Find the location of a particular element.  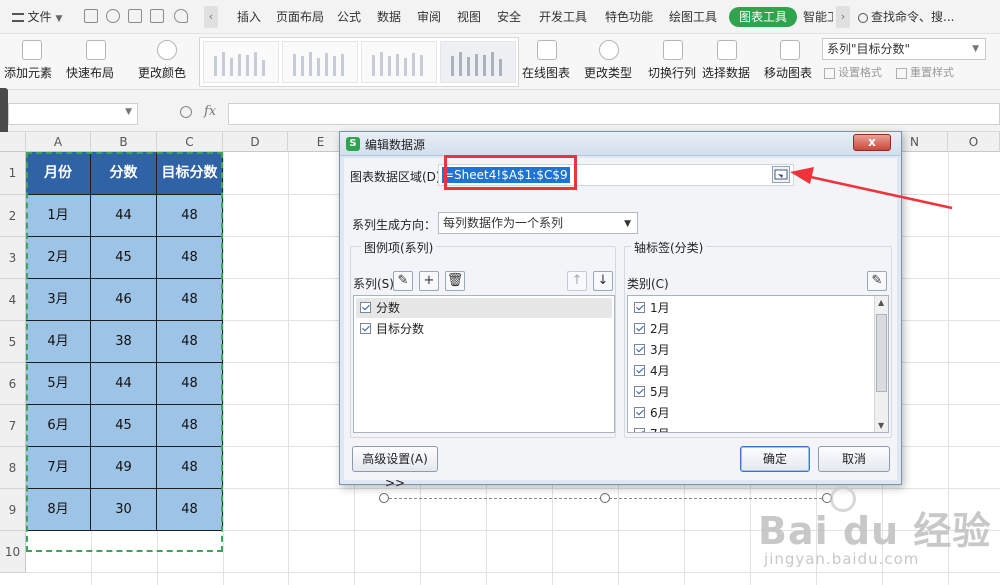

annotation-arrow-shaft is located at coordinates (879, 192).